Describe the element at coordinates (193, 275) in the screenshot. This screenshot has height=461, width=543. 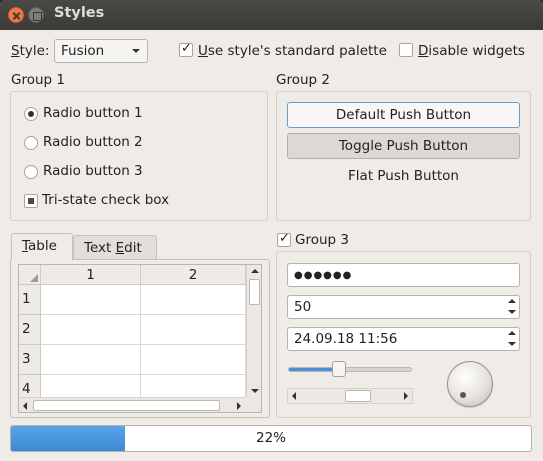
I see `column-header: 2` at that location.